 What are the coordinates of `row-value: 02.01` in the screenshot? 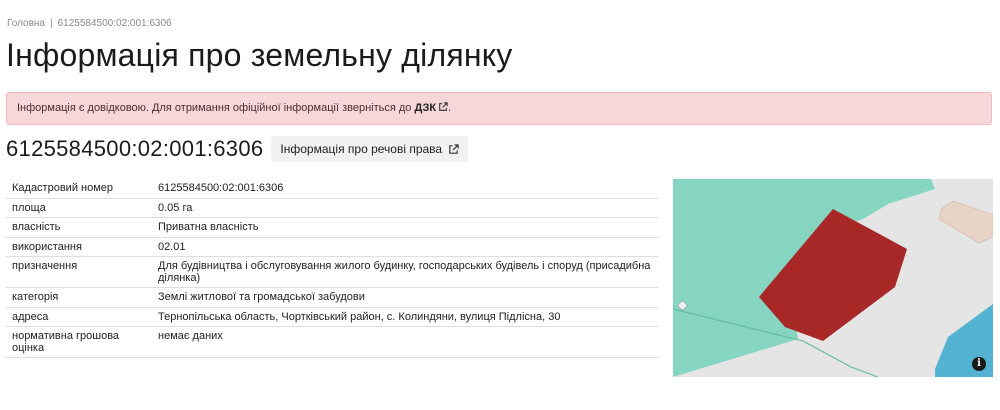 It's located at (405, 247).